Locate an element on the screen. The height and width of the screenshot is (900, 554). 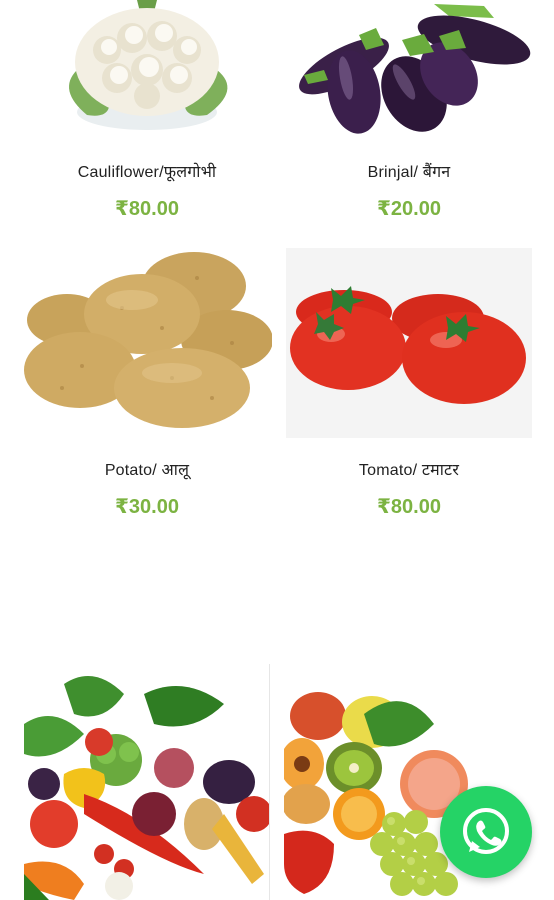
product-card-tomato: Tomato/ टमाटर ₹80.00 is located at coordinates (409, 383).